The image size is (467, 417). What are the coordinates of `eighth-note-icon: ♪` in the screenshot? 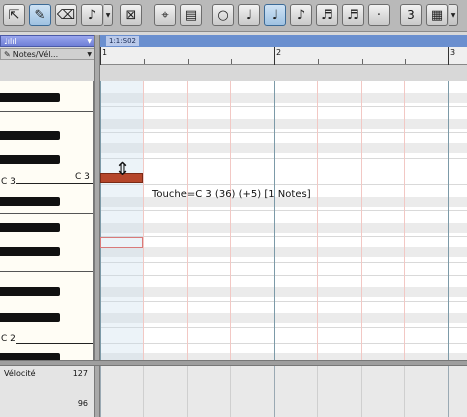 It's located at (301, 15).